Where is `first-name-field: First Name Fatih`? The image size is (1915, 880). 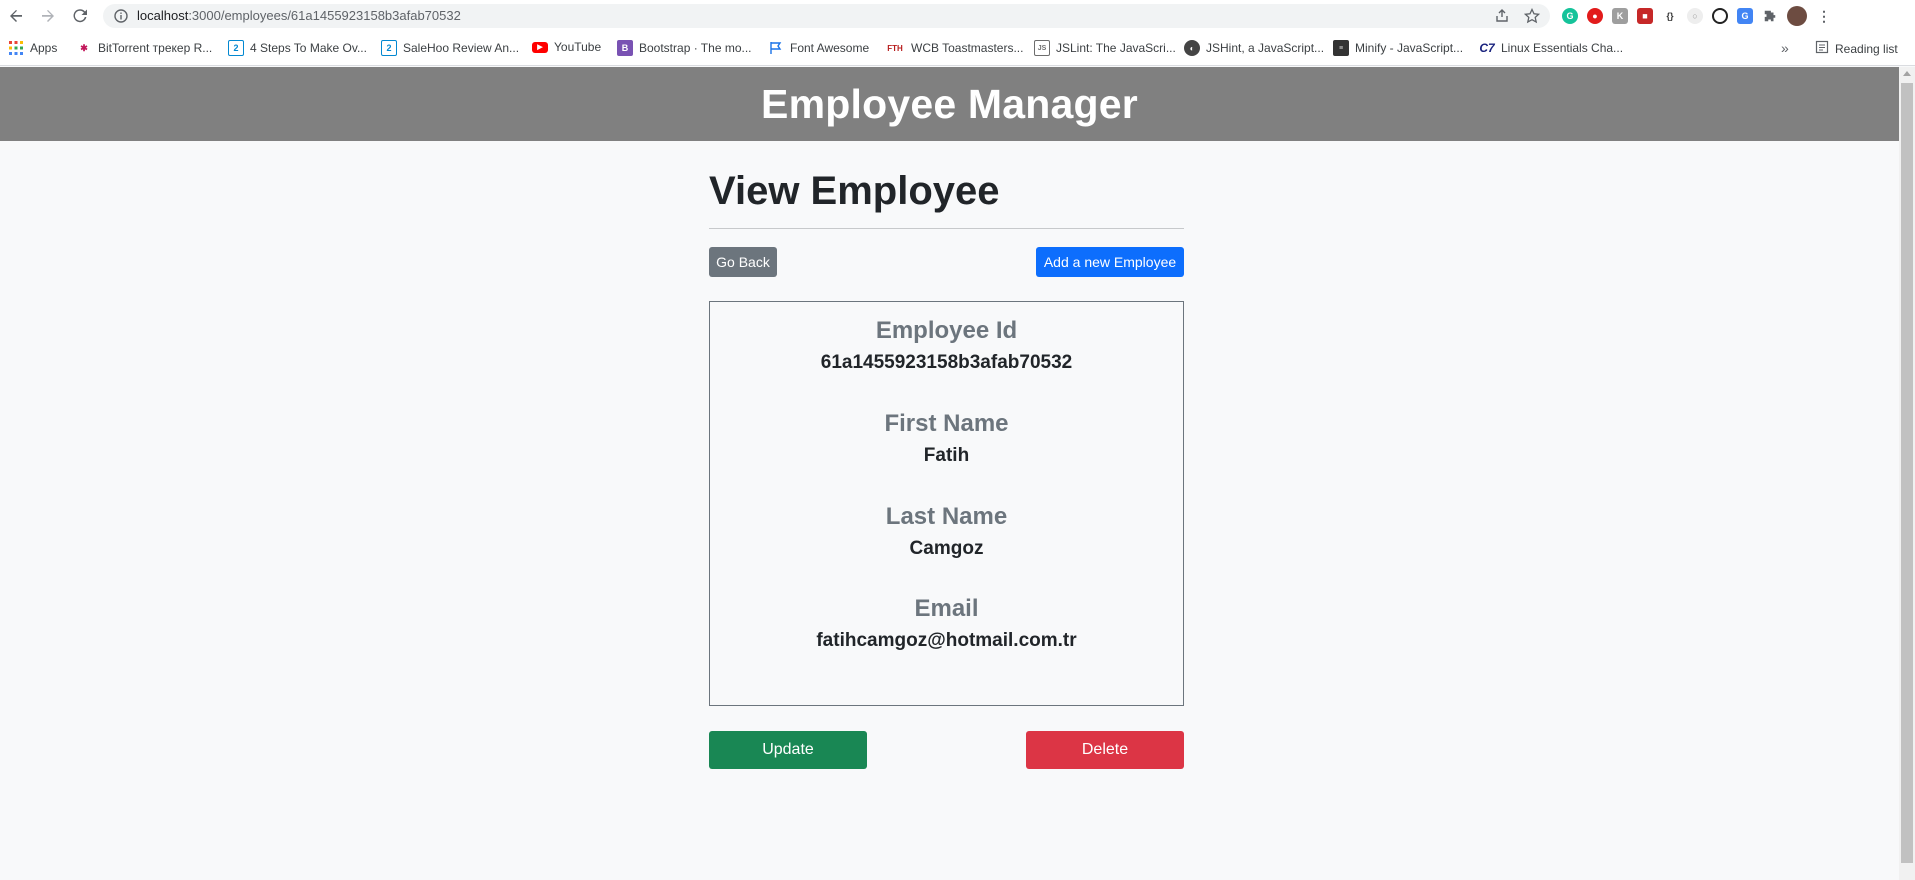 first-name-field: First Name Fatih is located at coordinates (946, 439).